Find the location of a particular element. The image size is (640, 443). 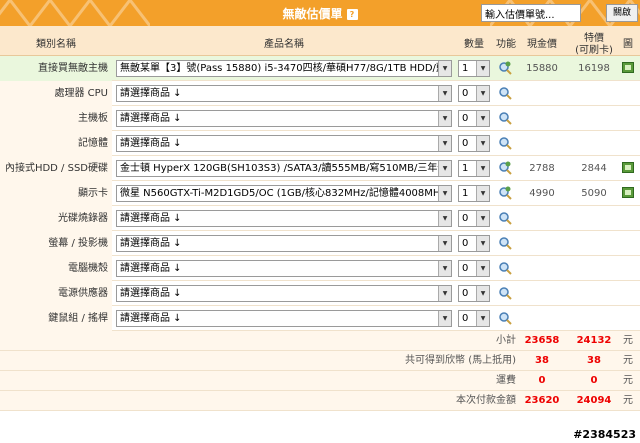

category-label: 主機板 is located at coordinates (56, 118).